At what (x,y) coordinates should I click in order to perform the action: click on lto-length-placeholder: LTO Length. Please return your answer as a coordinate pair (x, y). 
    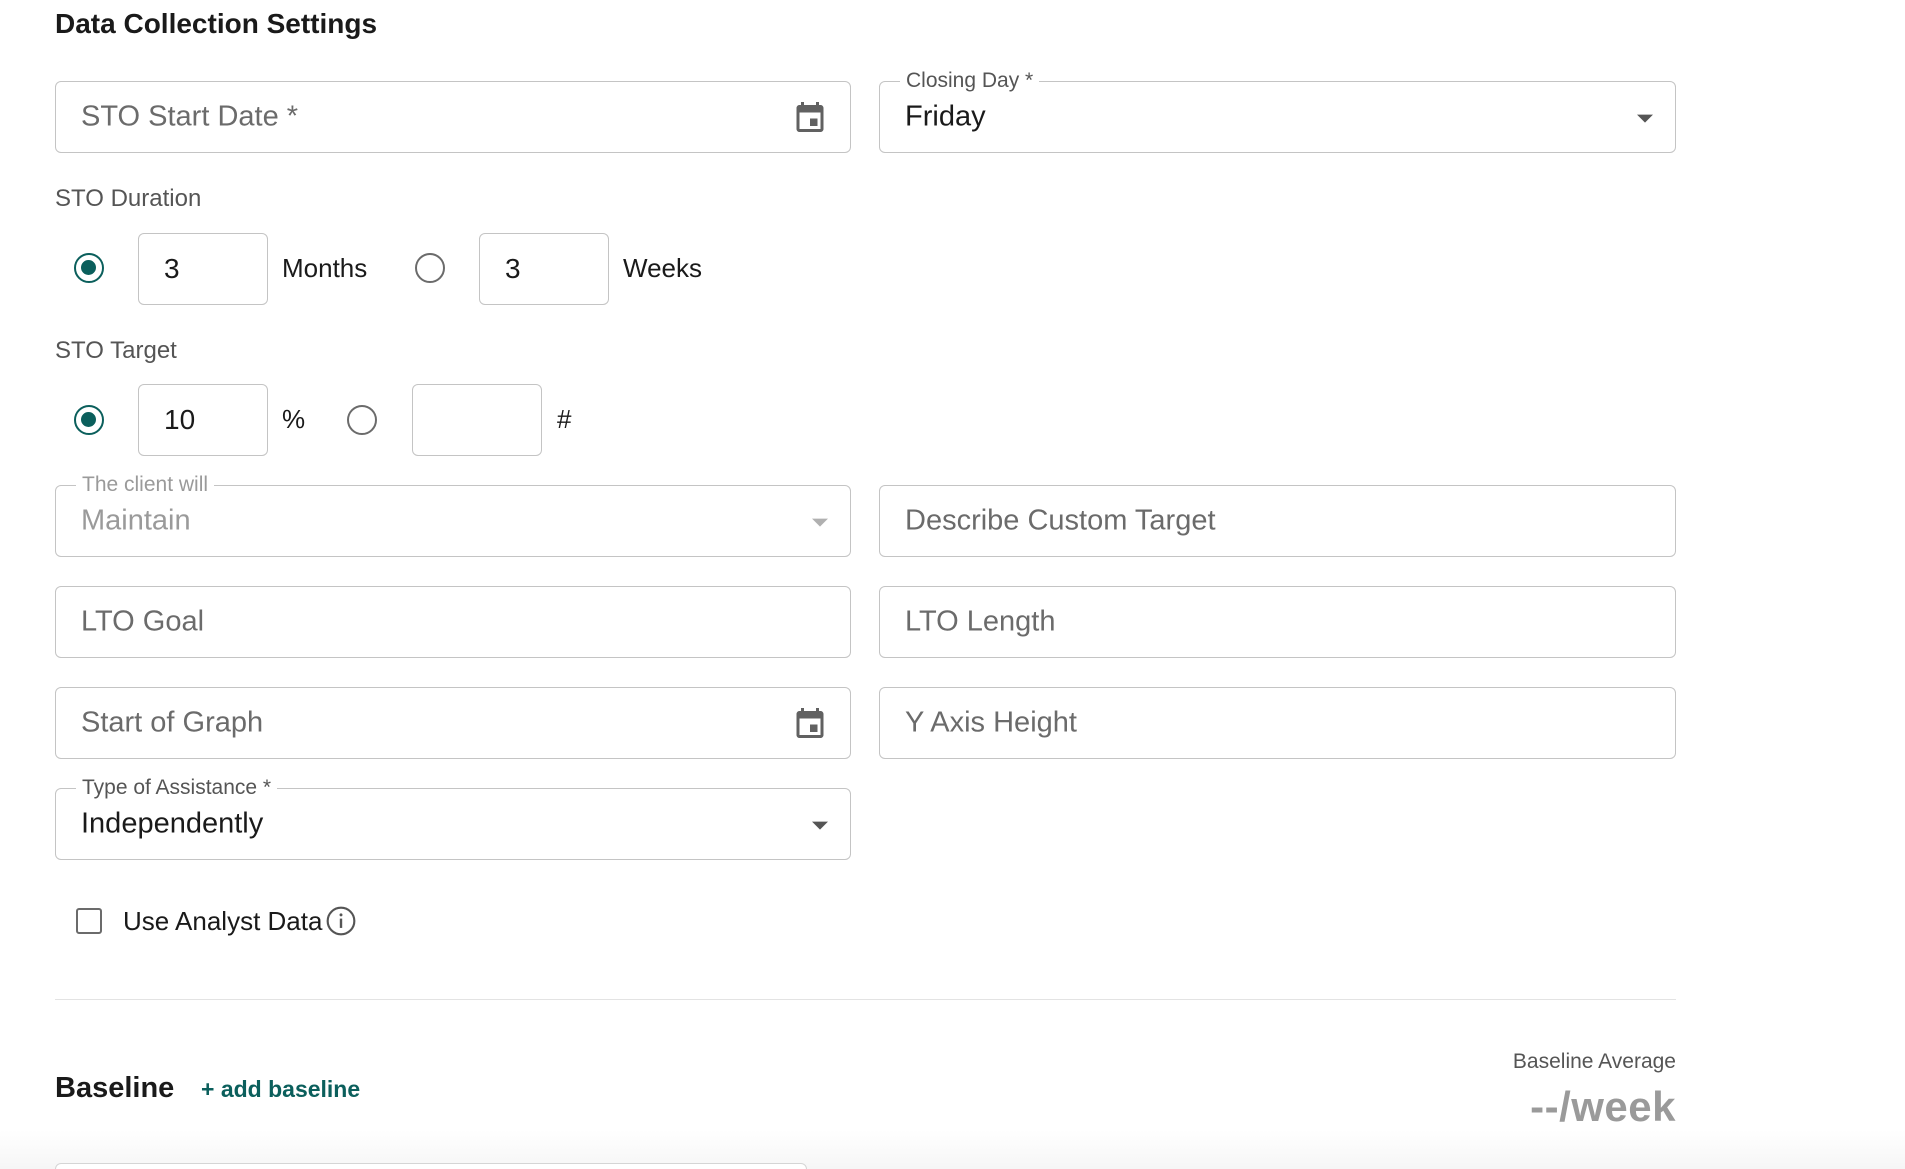
    Looking at the image, I should click on (980, 621).